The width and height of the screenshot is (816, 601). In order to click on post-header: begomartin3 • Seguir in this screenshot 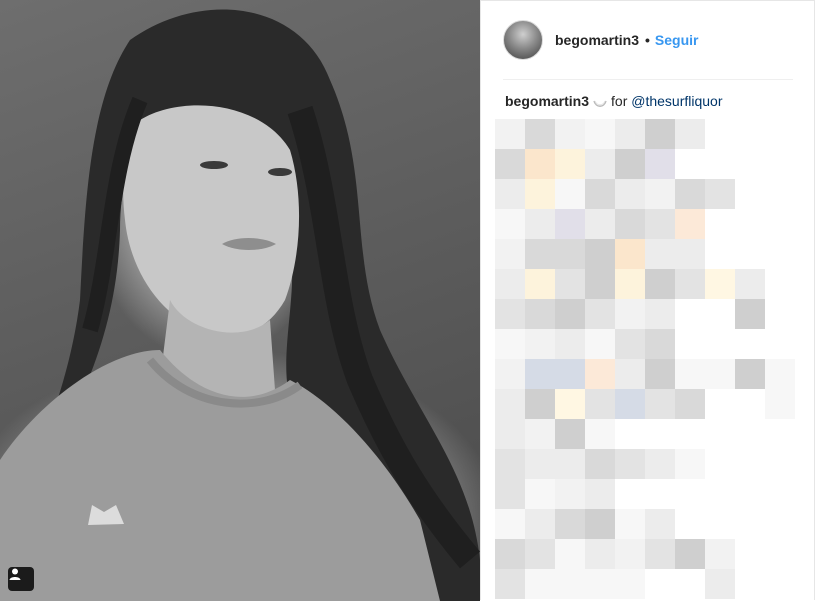, I will do `click(648, 40)`.